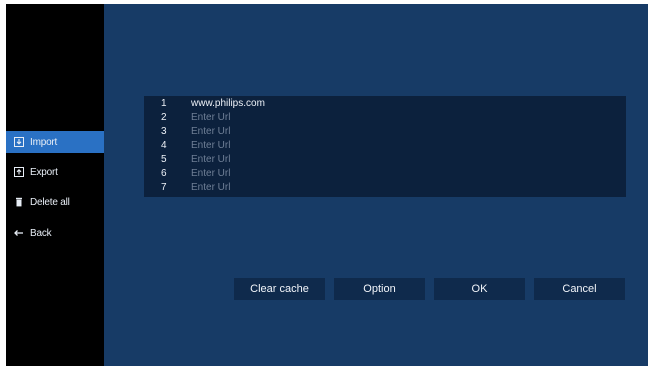 This screenshot has height=368, width=654. What do you see at coordinates (385, 132) in the screenshot?
I see `url-row: 3 Enter Url` at bounding box center [385, 132].